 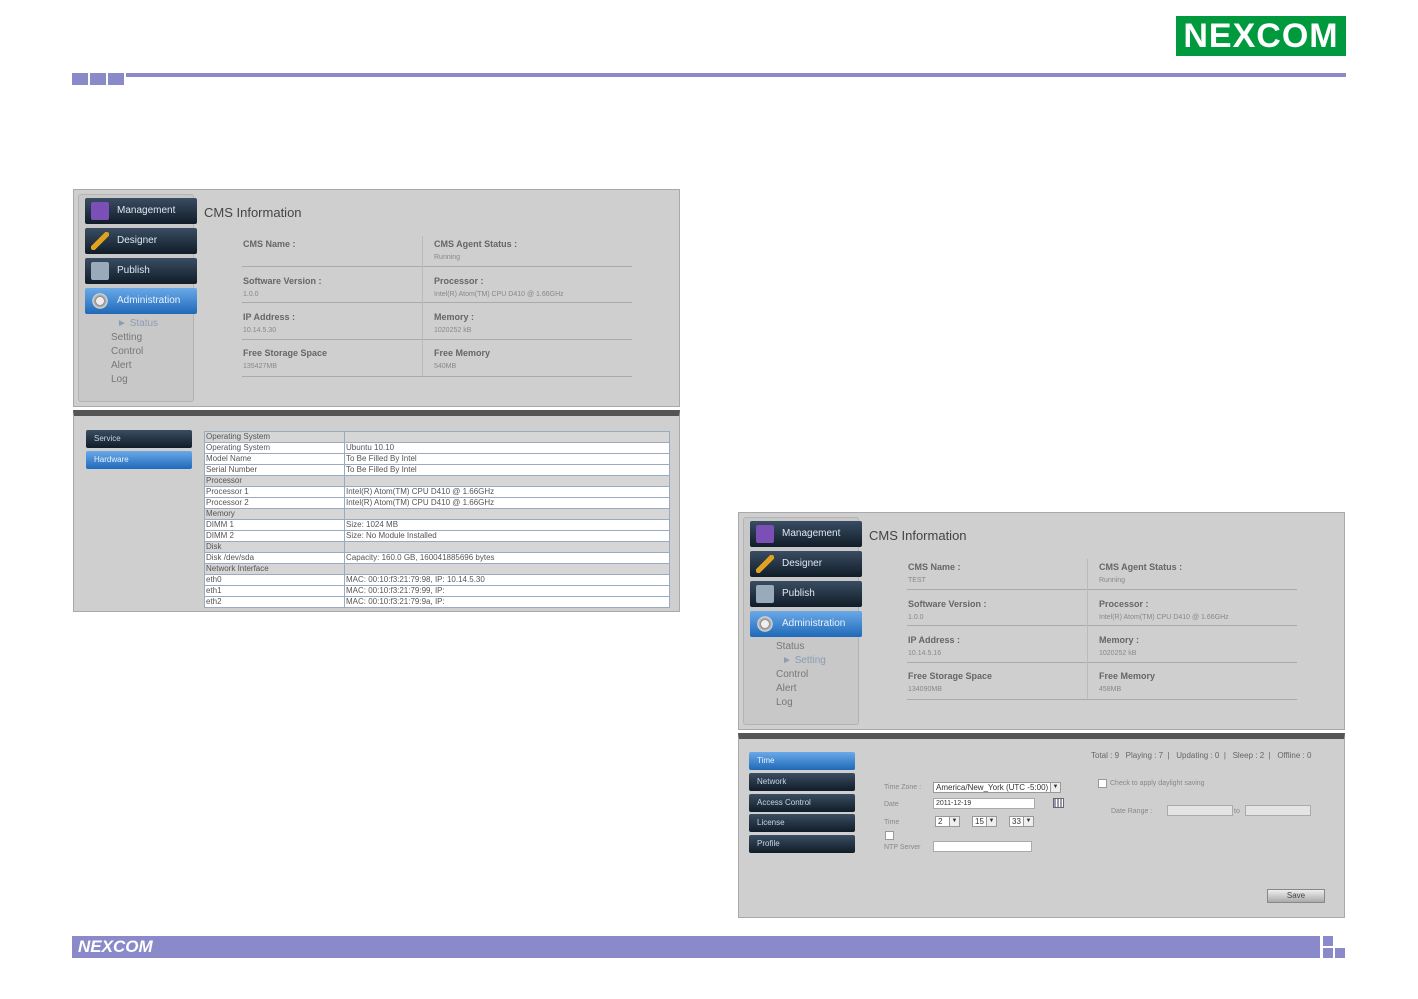 I want to click on side-access-control: Access Control, so click(x=802, y=803).